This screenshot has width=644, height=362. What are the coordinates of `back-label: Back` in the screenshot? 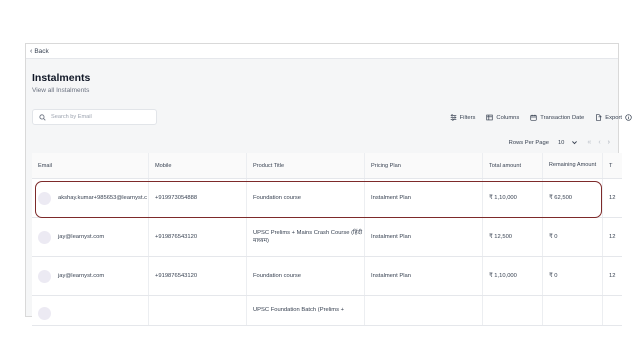 It's located at (41, 51).